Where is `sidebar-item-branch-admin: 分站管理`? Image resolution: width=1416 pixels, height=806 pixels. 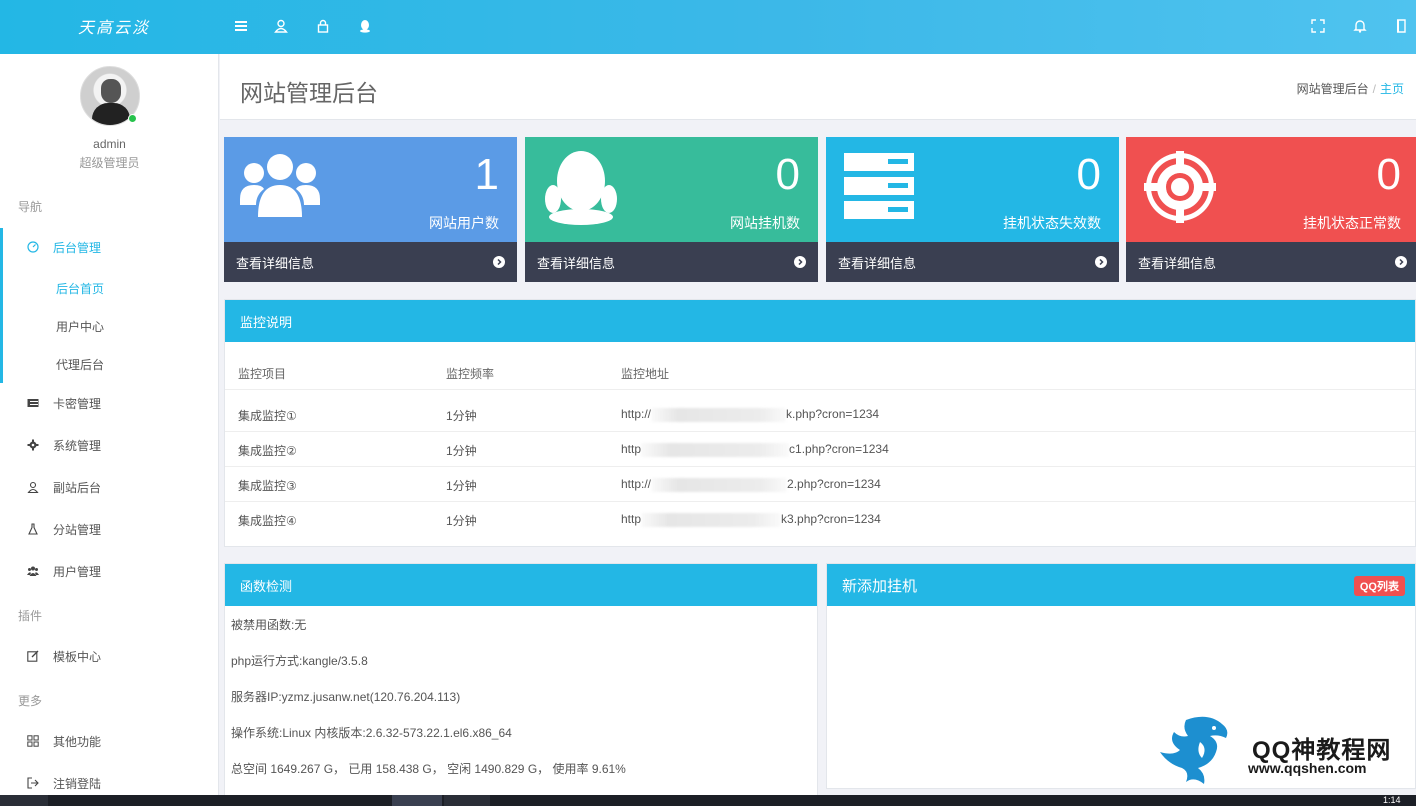
sidebar-item-branch-admin: 分站管理 is located at coordinates (109, 529).